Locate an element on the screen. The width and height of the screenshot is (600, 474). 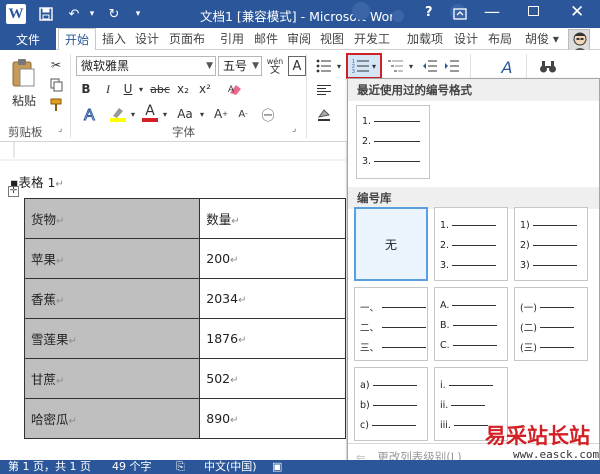
undo-dropdown-icon: ▾ is located at coordinates (92, 14).